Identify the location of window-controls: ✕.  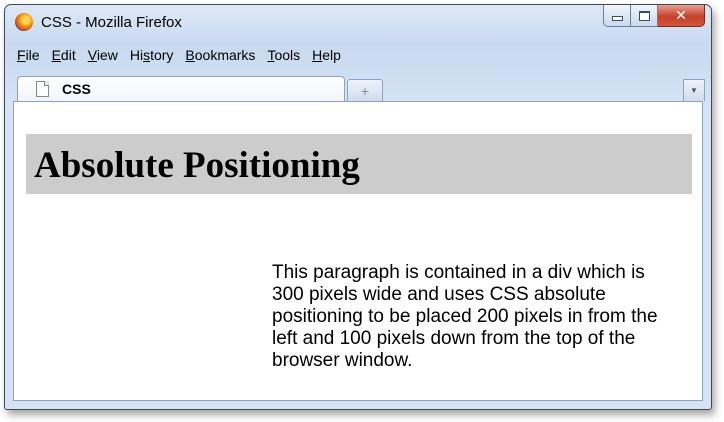
(654, 16).